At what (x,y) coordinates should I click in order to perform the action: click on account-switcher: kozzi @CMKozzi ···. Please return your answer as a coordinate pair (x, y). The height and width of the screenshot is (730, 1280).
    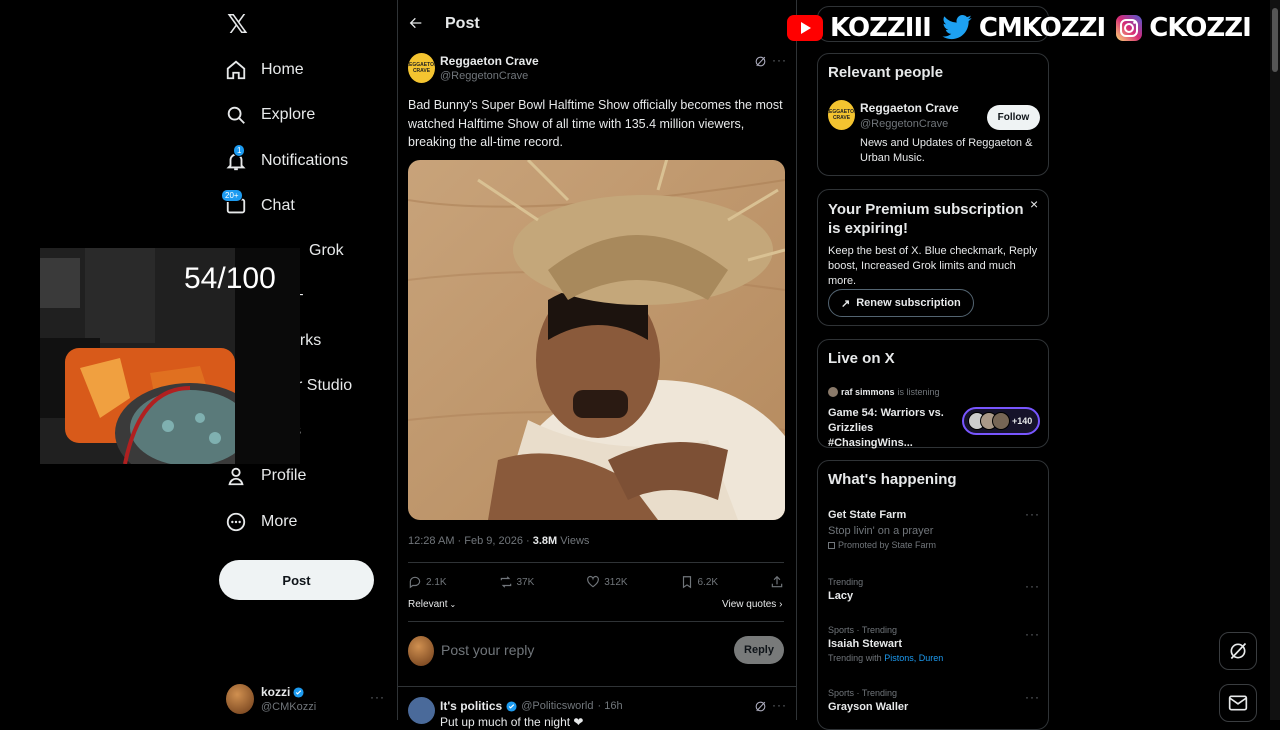
    Looking at the image, I should click on (306, 701).